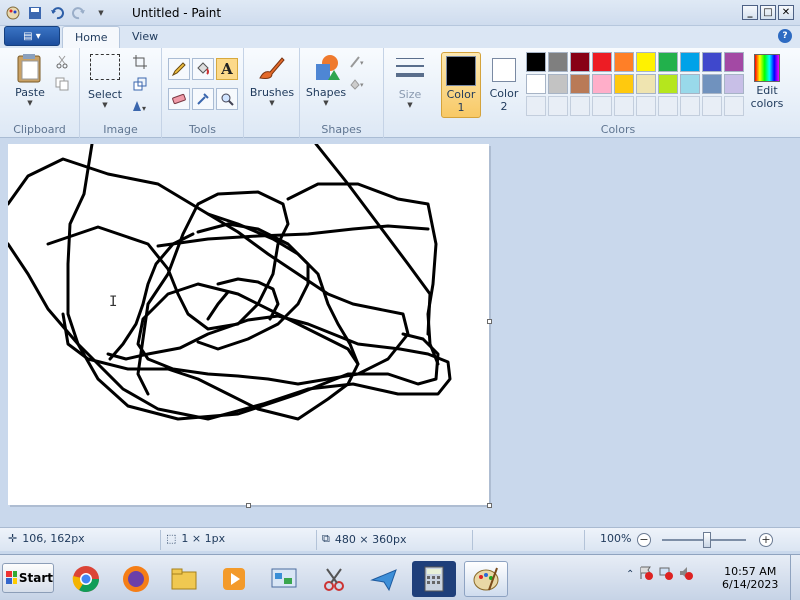 The height and width of the screenshot is (600, 800). What do you see at coordinates (410, 81) in the screenshot?
I see `size-button: Size ▼` at bounding box center [410, 81].